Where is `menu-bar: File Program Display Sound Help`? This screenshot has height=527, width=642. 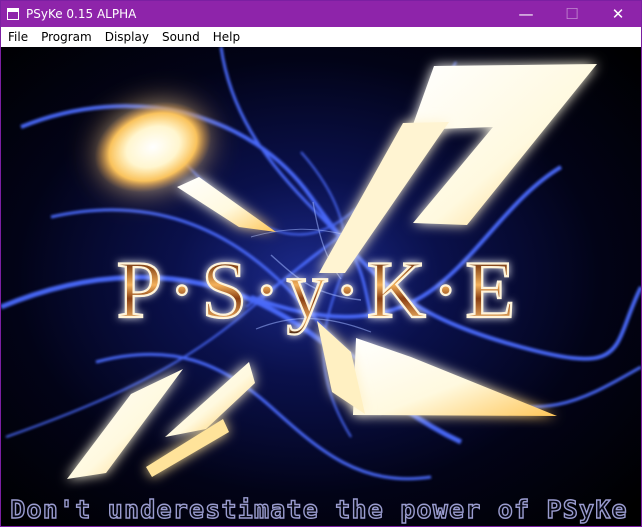
menu-bar: File Program Display Sound Help is located at coordinates (321, 37).